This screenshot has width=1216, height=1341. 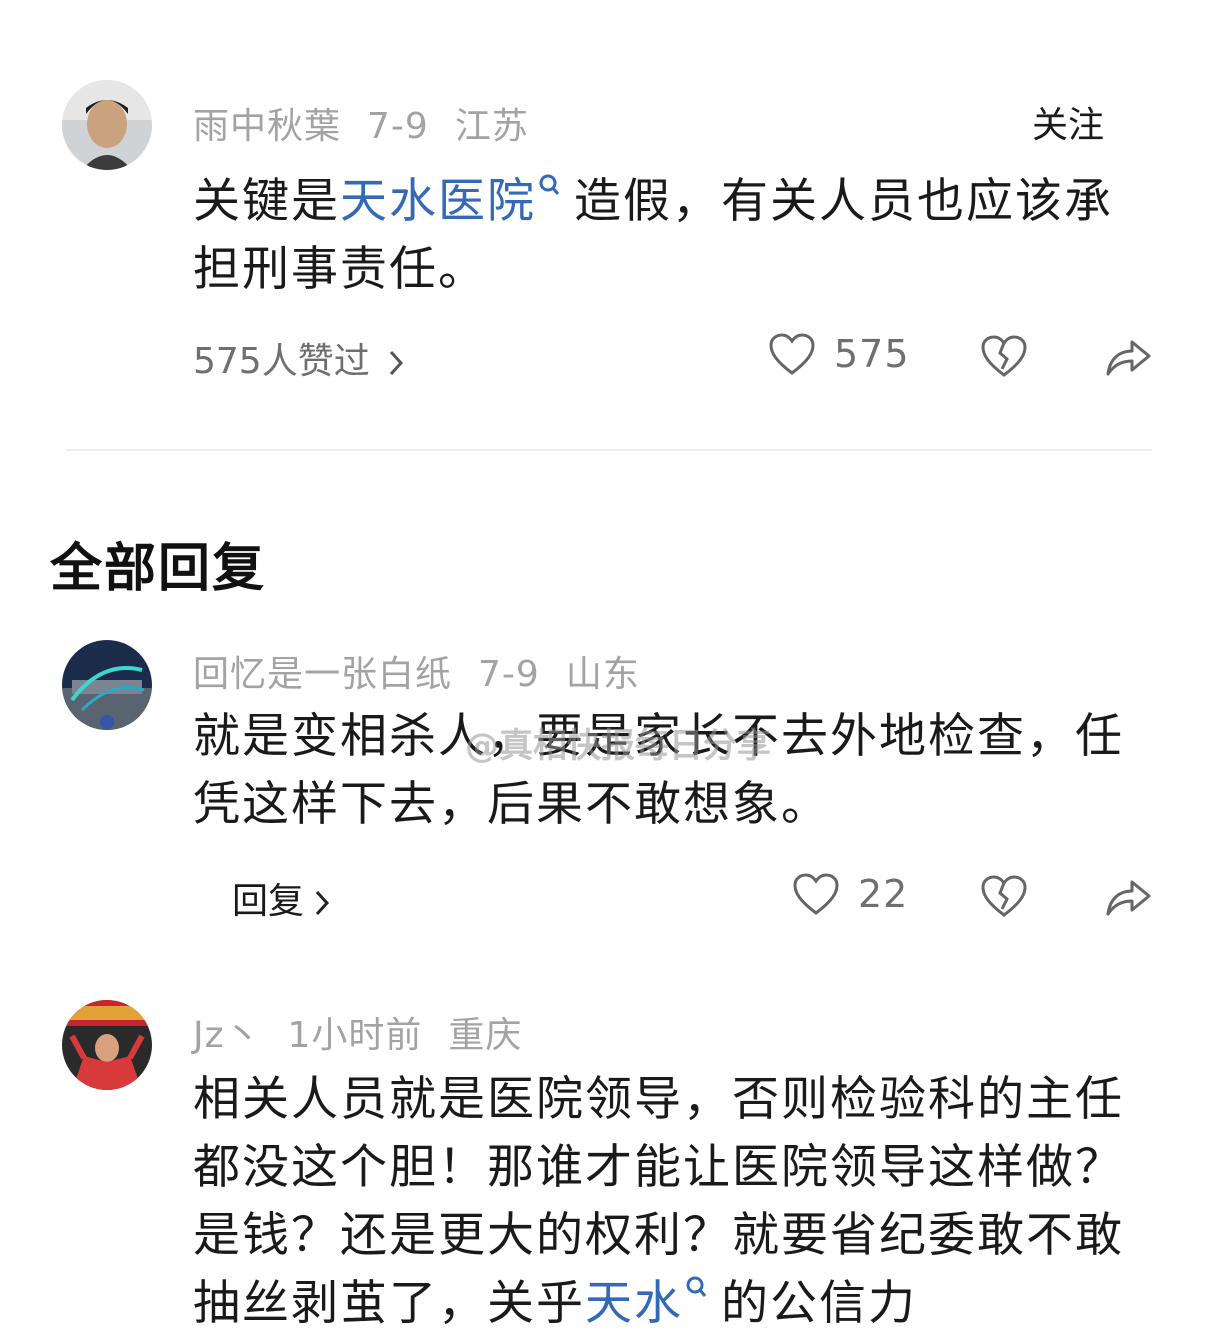 I want to click on comment-date: 7-9, so click(x=398, y=126).